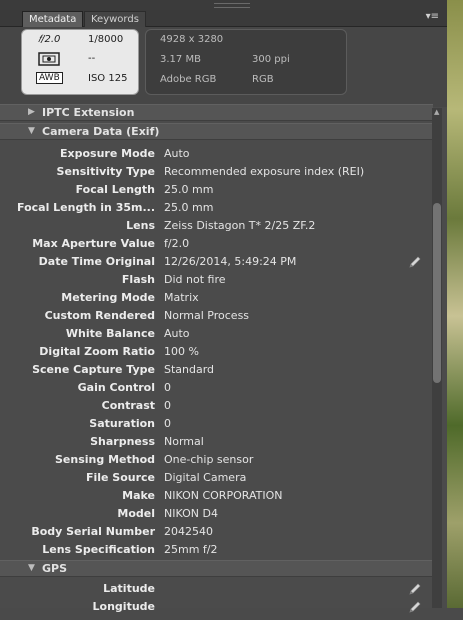  I want to click on color-mode: RGB, so click(263, 79).